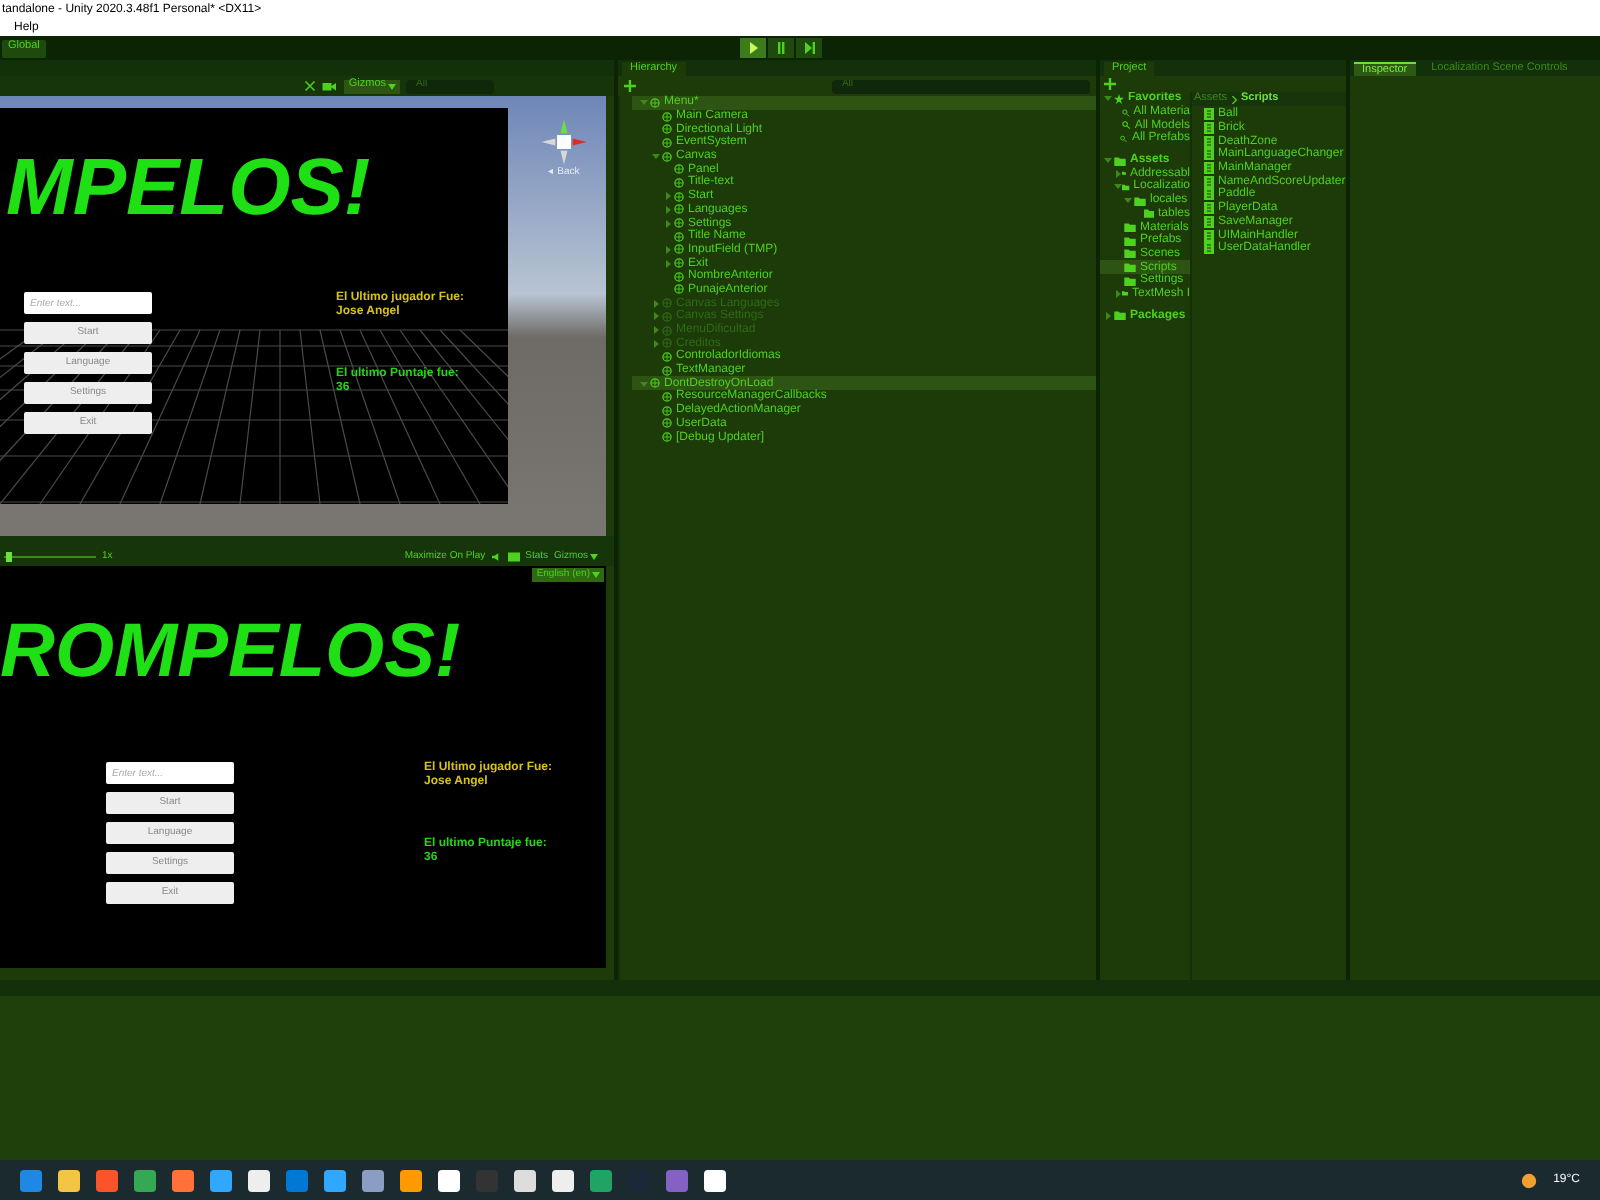 Image resolution: width=1600 pixels, height=1200 pixels. Describe the element at coordinates (753, 48) in the screenshot. I see `play-icon` at that location.